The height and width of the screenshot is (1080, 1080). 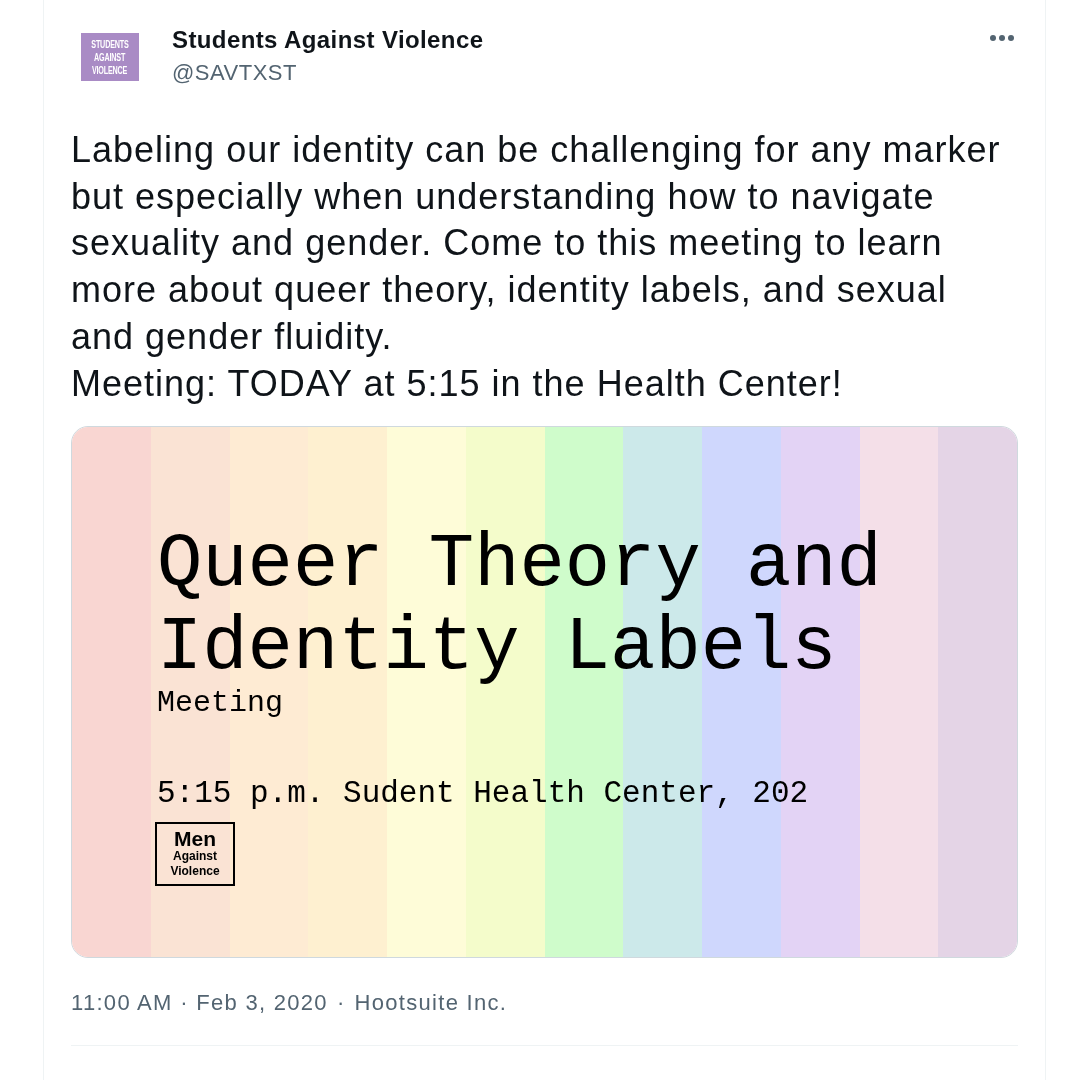 I want to click on logo-text: VIOLENCE, so click(x=110, y=70).